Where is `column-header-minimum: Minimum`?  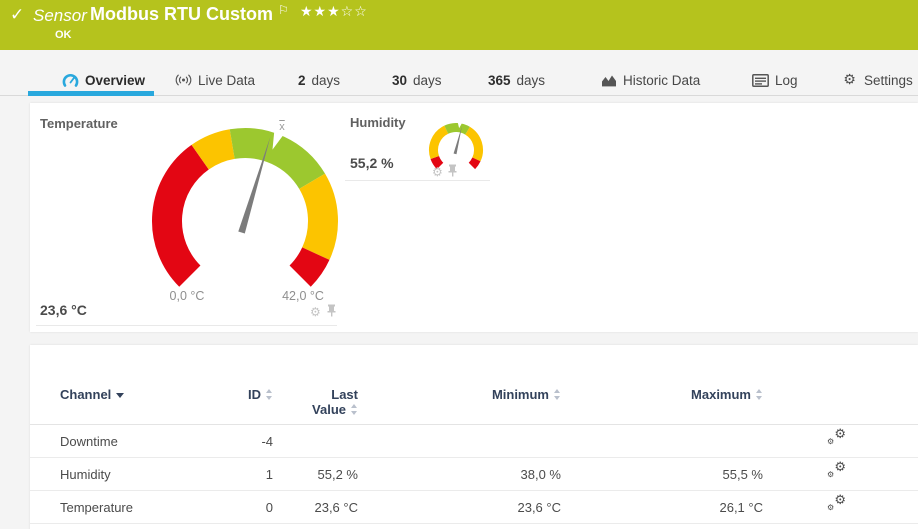 column-header-minimum: Minimum is located at coordinates (459, 394).